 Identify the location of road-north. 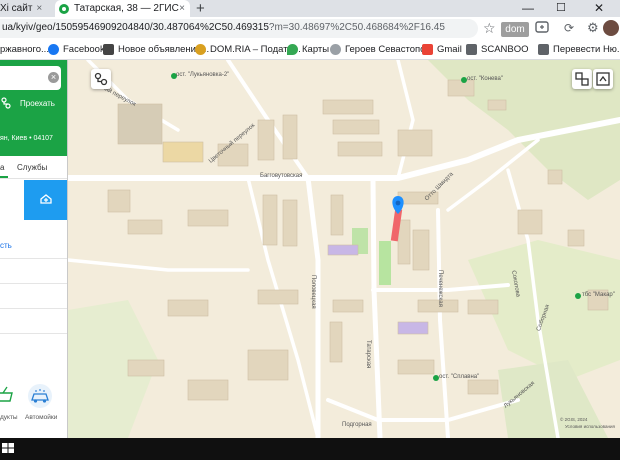
(405, 120).